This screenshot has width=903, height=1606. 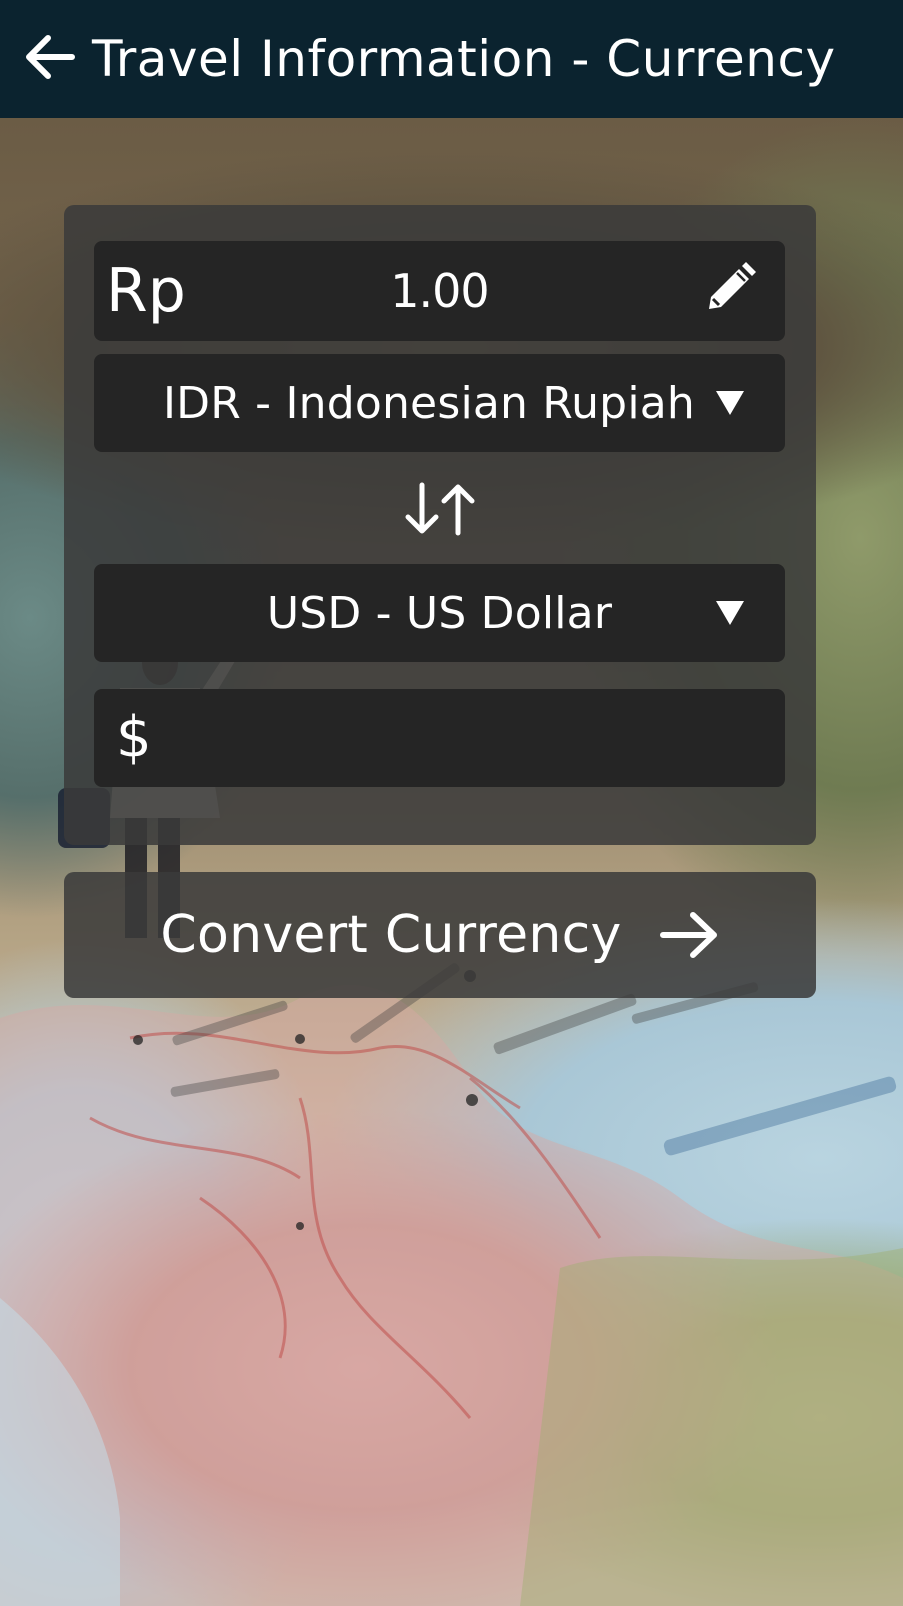 I want to click on from-amount-value: 1.00, so click(x=439, y=291).